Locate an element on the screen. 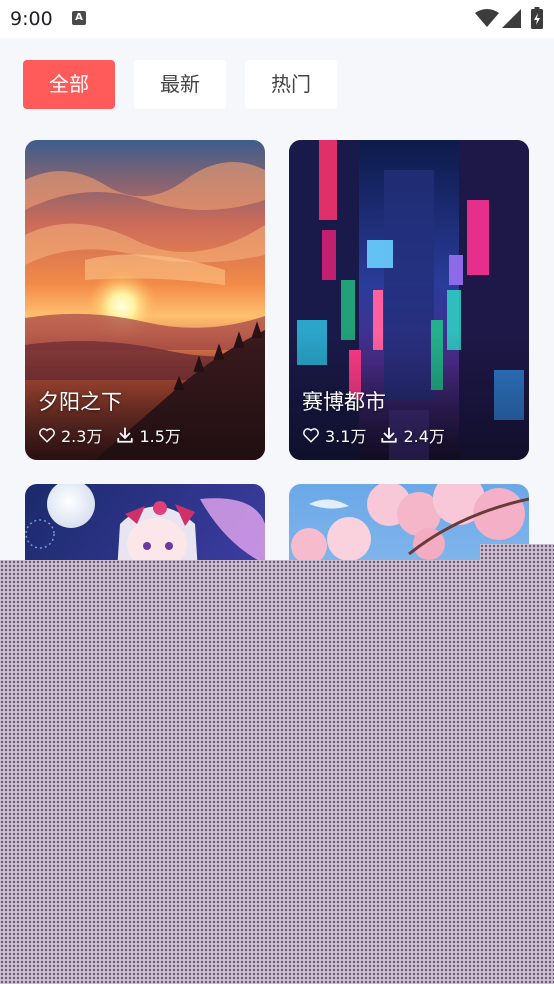 This screenshot has height=984, width=554. like-count: 3.1万 is located at coordinates (346, 436).